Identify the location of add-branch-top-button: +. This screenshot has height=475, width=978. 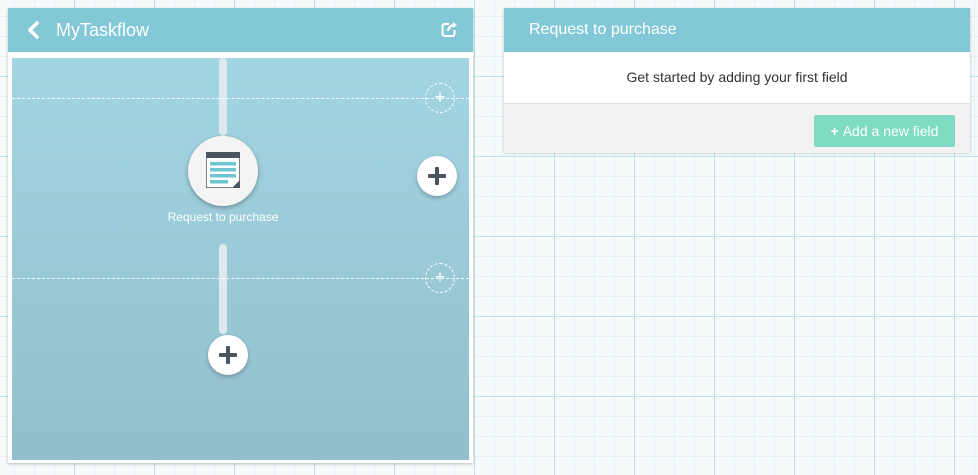
(440, 98).